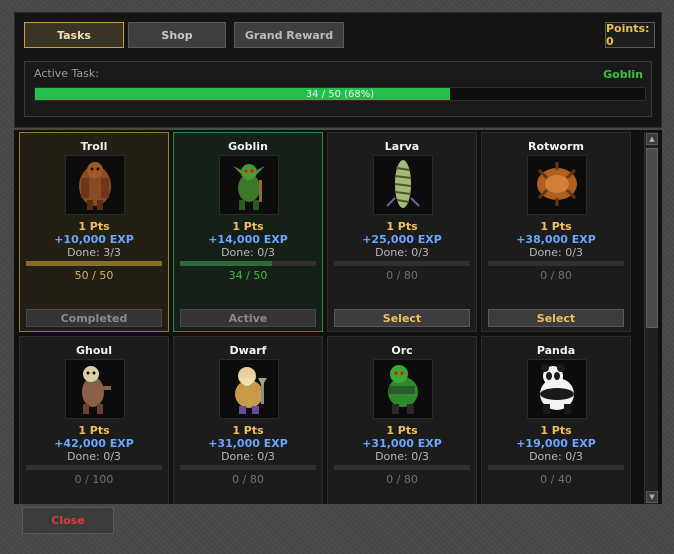  Describe the element at coordinates (652, 139) in the screenshot. I see `scroll-up-icon: ▲` at that location.